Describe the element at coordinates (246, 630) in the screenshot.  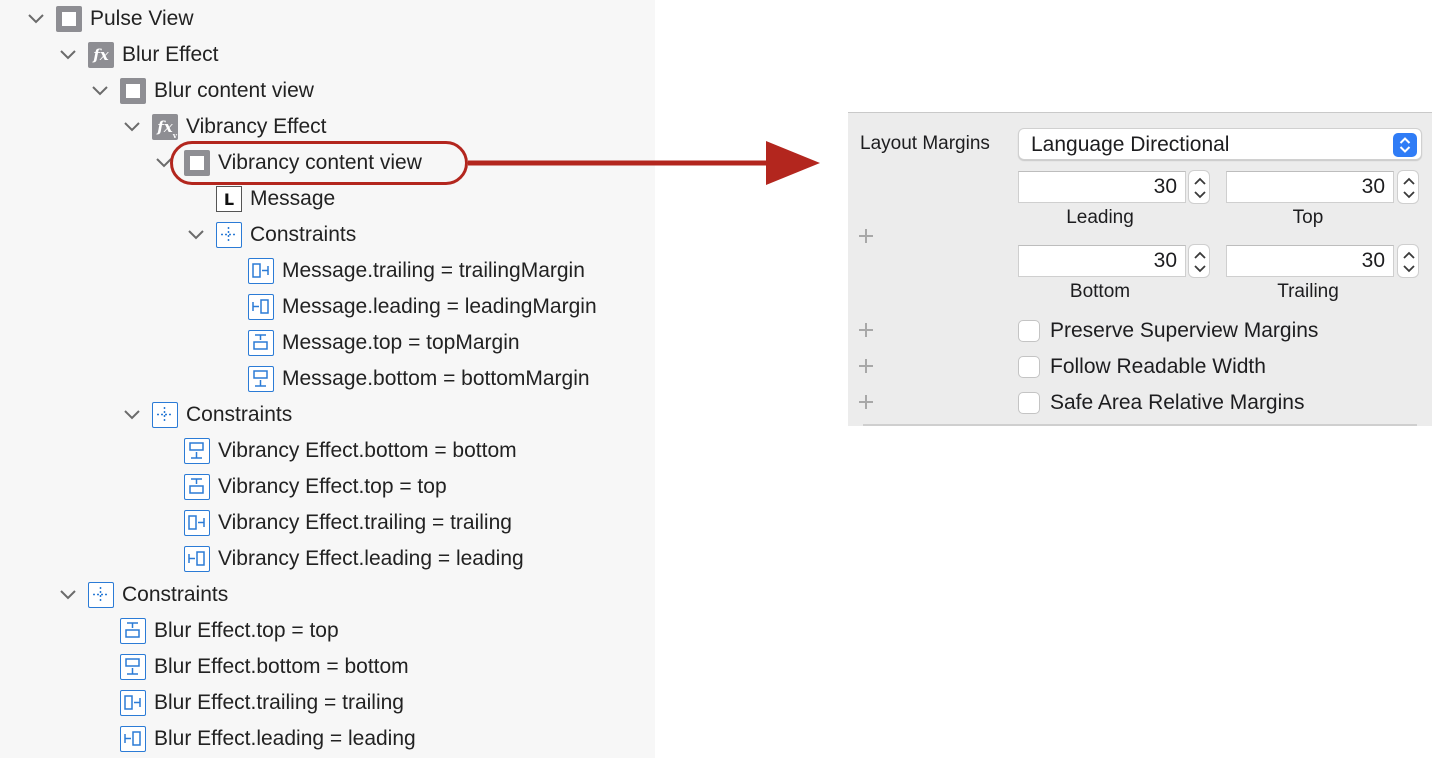
I see `outline-item-label: Blur Effect.top = top` at that location.